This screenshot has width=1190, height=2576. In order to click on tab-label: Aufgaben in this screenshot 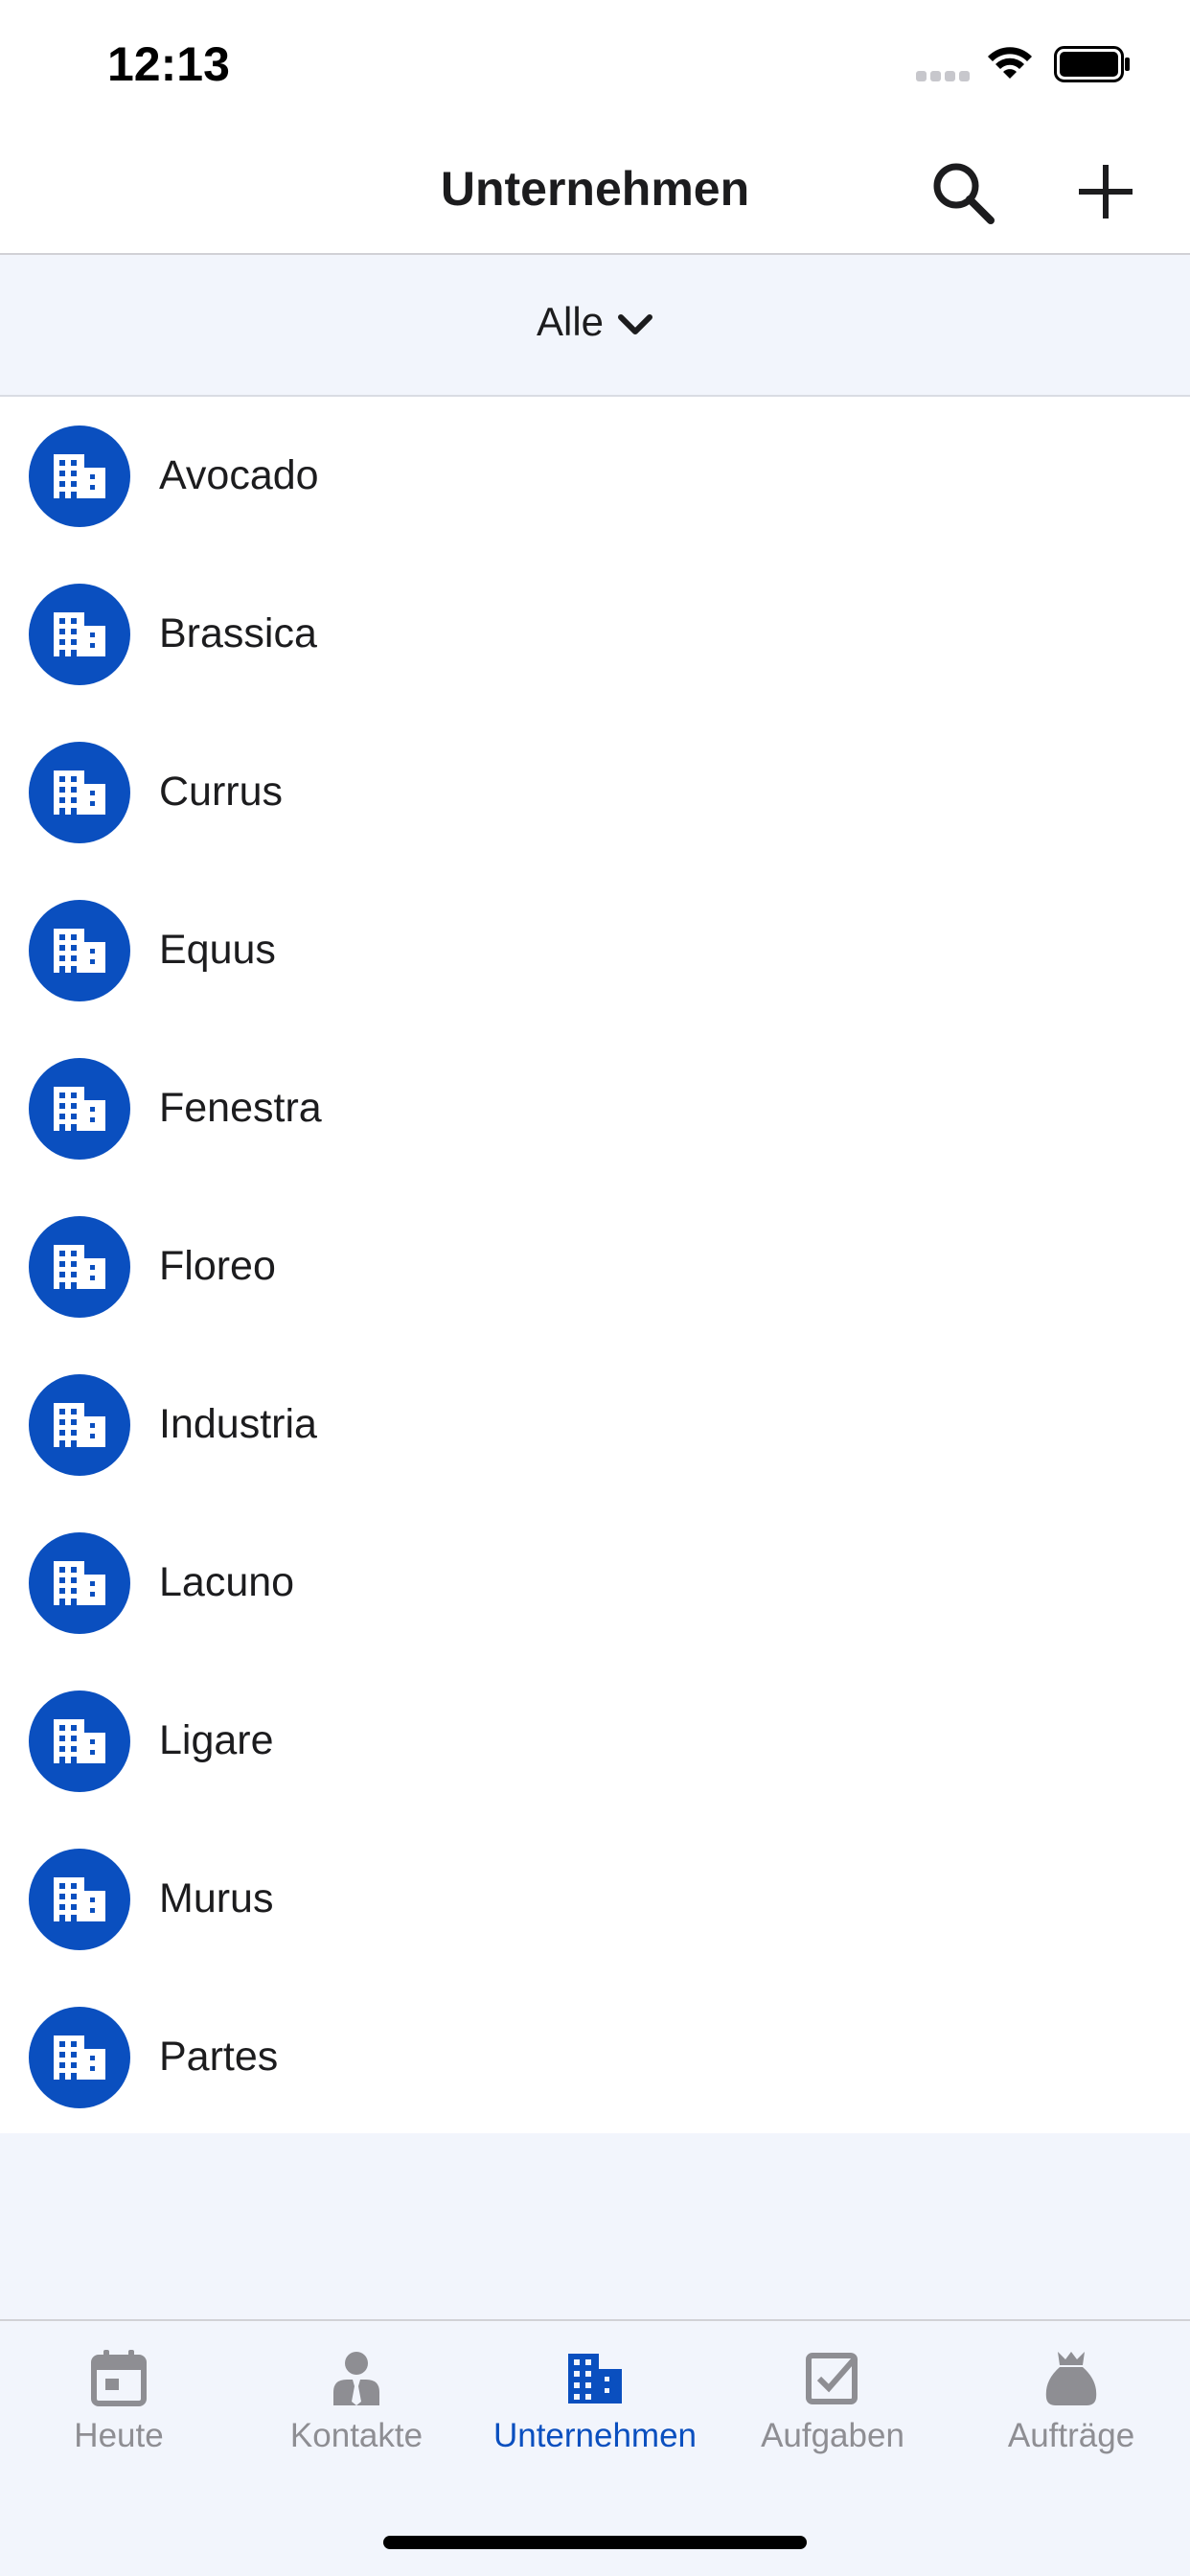, I will do `click(833, 2435)`.